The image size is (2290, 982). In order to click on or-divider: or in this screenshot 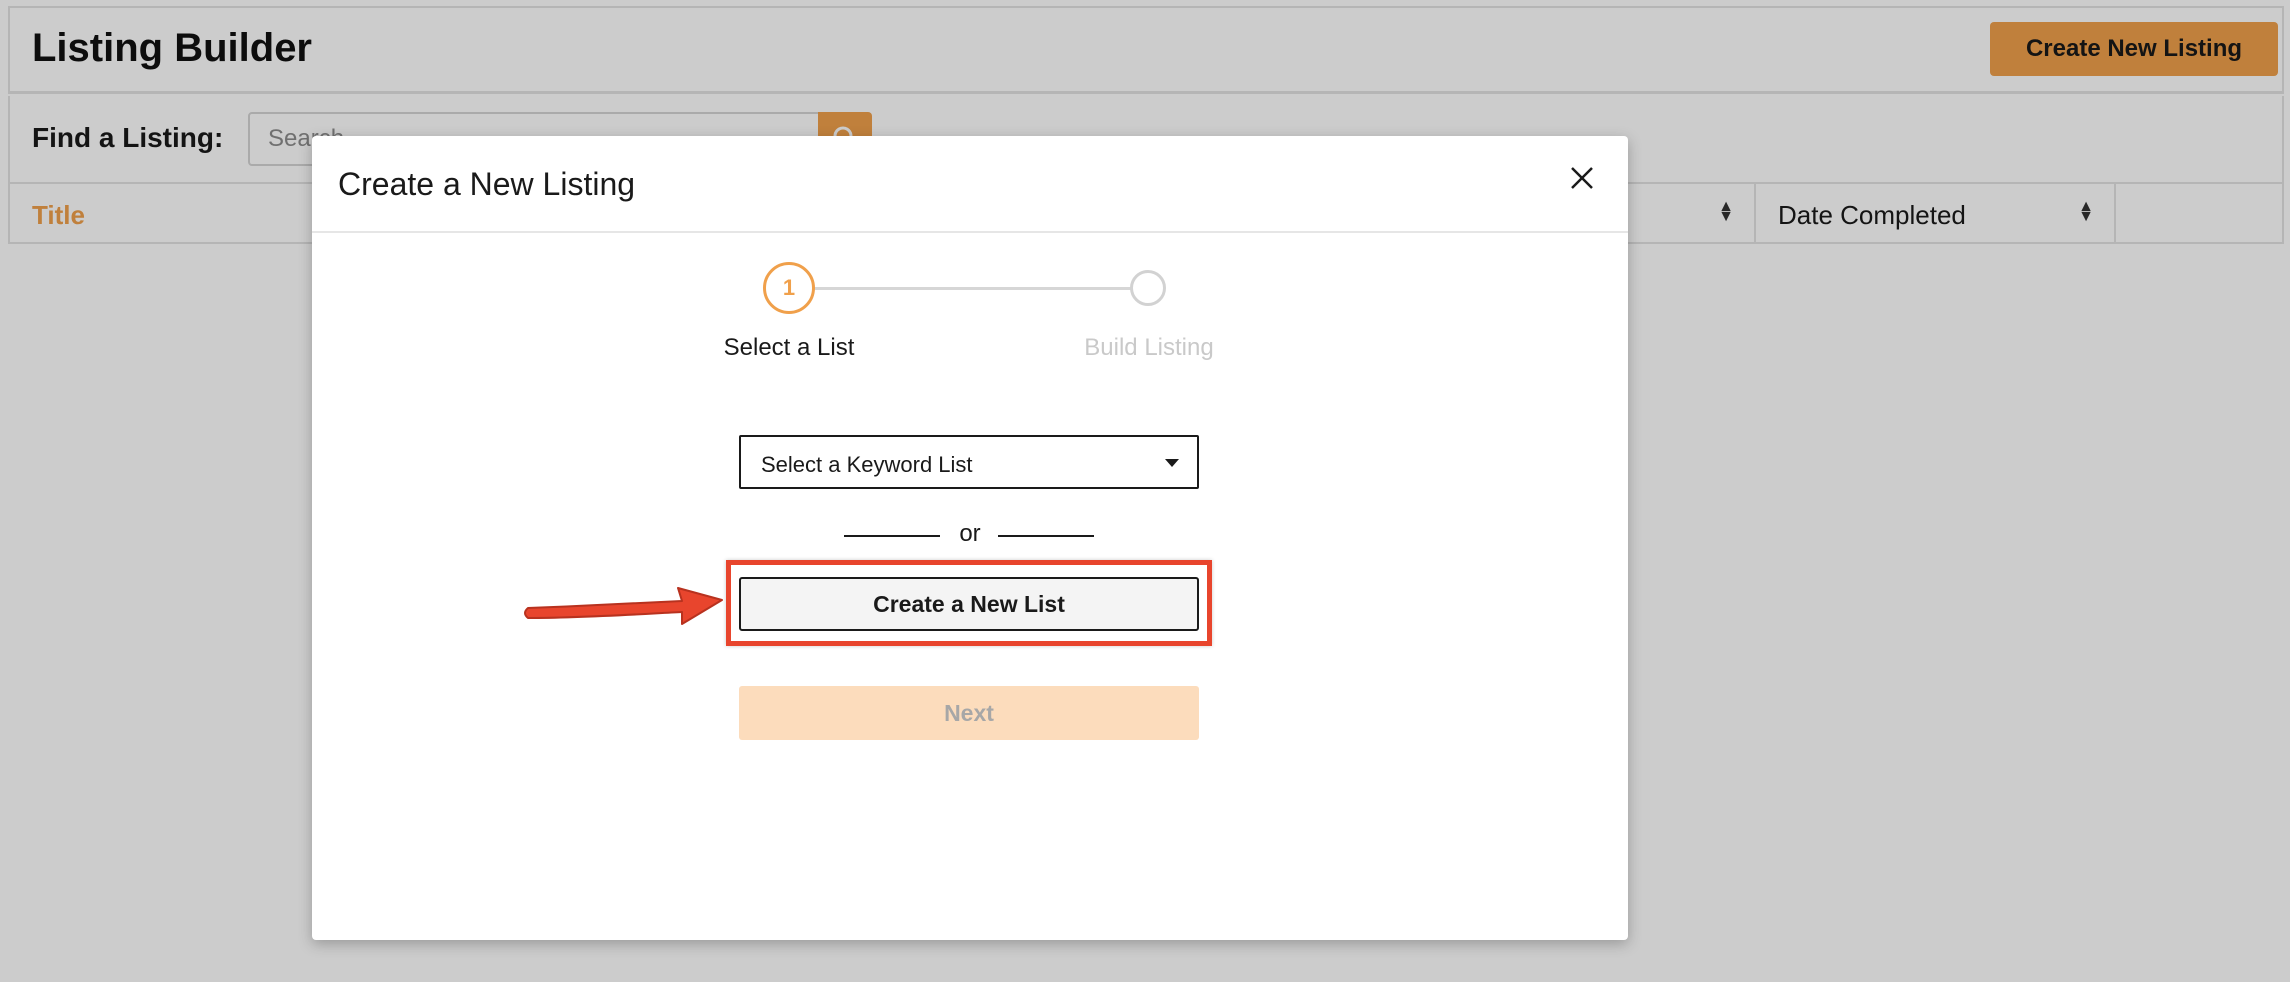, I will do `click(969, 535)`.